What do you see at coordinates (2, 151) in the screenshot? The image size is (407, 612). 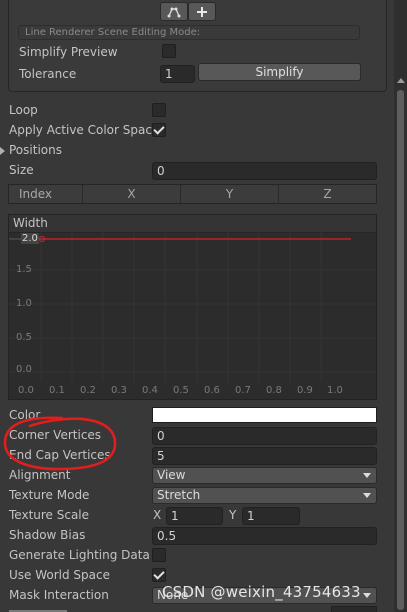 I see `foldout-arrow-icon` at bounding box center [2, 151].